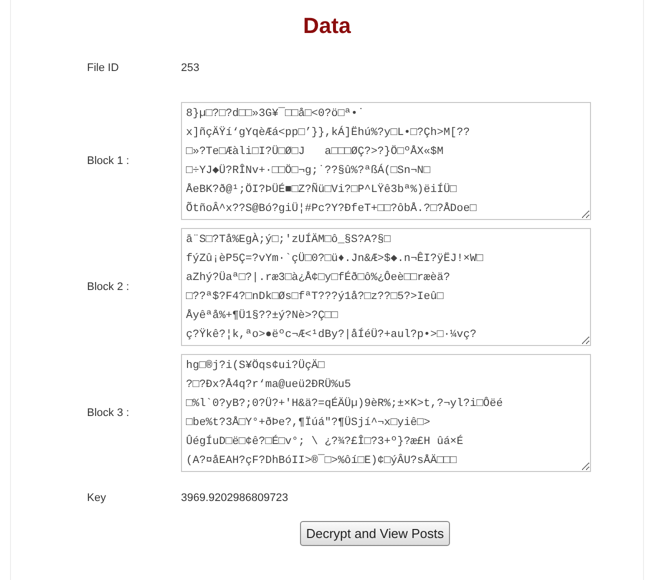 The image size is (654, 580). I want to click on page-title: Data, so click(327, 26).